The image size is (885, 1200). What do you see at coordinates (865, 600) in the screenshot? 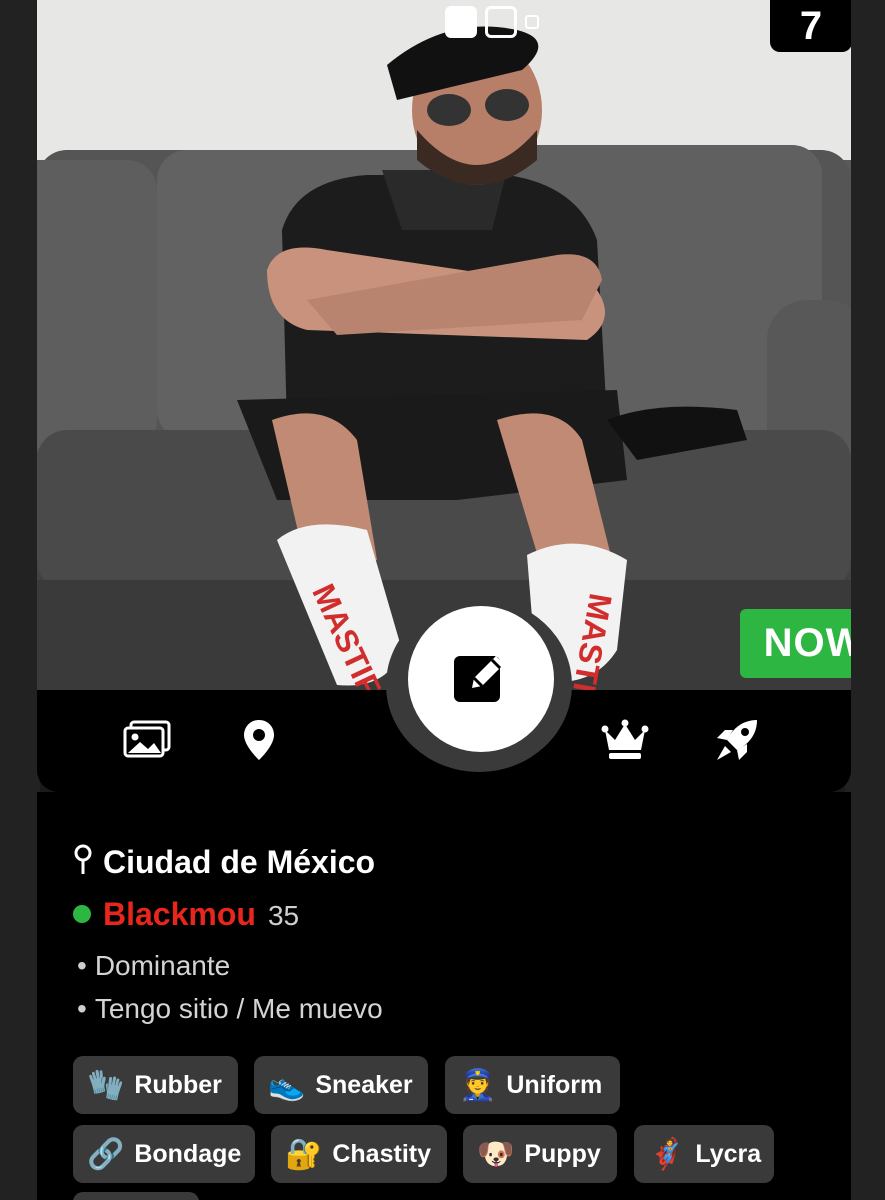
I see `right-backdrop` at bounding box center [865, 600].